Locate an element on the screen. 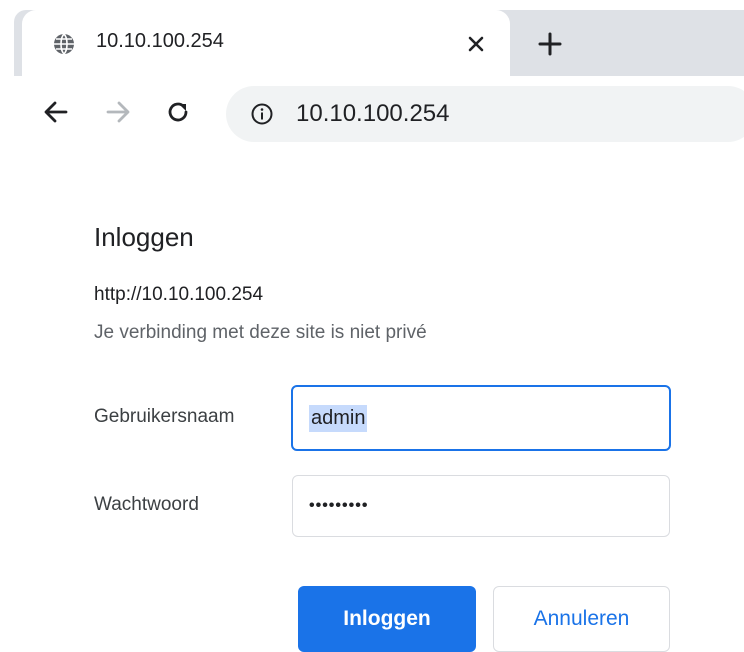 Image resolution: width=744 pixels, height=652 pixels. address-bar-url: 10.10.100.254 is located at coordinates (373, 113).